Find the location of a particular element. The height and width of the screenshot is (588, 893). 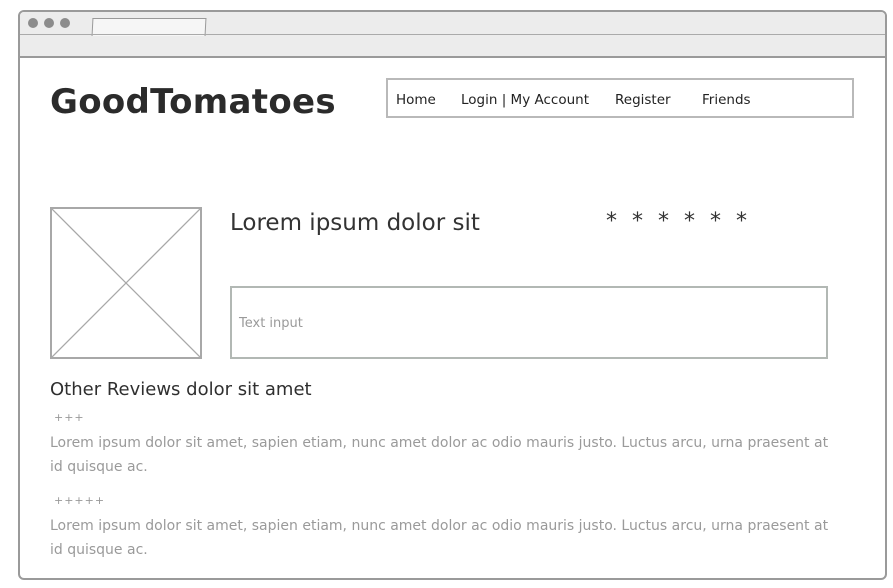

main-nav: Home Login | My Account Register Friends is located at coordinates (620, 98).